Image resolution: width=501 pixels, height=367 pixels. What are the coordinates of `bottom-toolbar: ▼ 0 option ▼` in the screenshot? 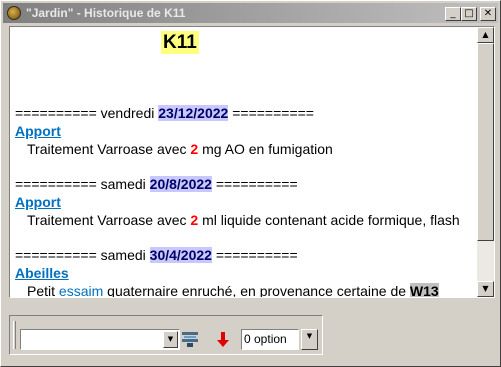 It's located at (166, 335).